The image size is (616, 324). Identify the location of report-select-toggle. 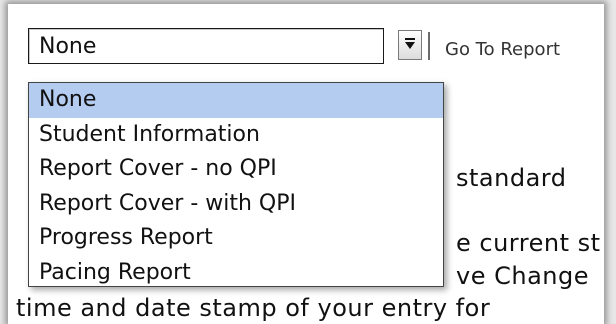
(410, 45).